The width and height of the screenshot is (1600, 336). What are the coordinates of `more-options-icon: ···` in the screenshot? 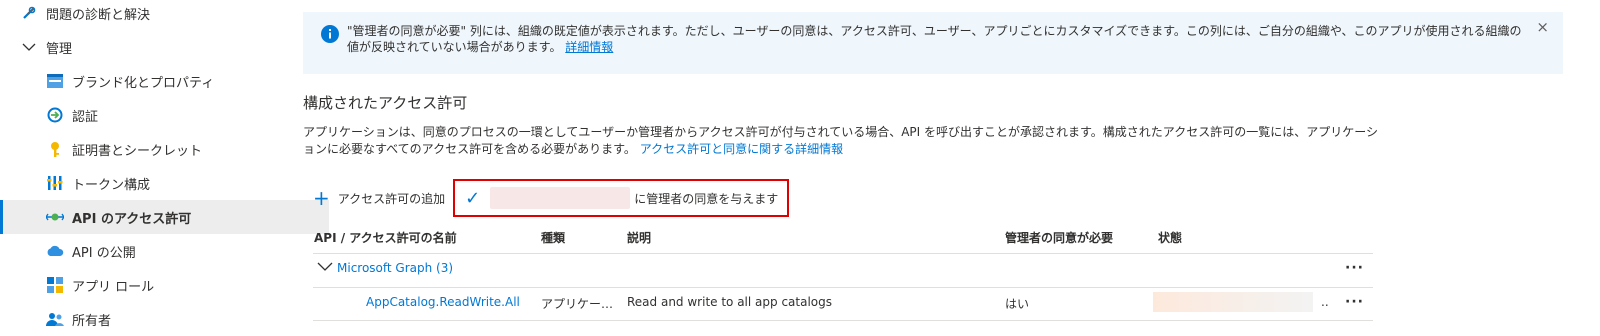 It's located at (1354, 268).